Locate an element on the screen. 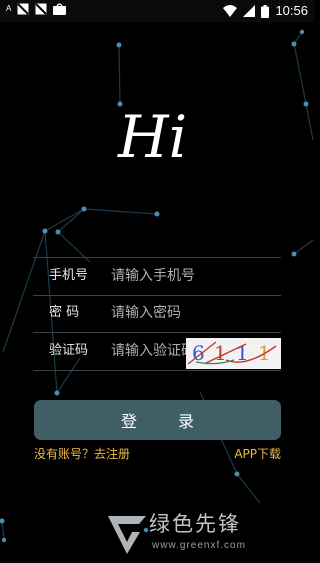 The image size is (320, 563). password-row: 密 码 请输入密码 is located at coordinates (157, 314).